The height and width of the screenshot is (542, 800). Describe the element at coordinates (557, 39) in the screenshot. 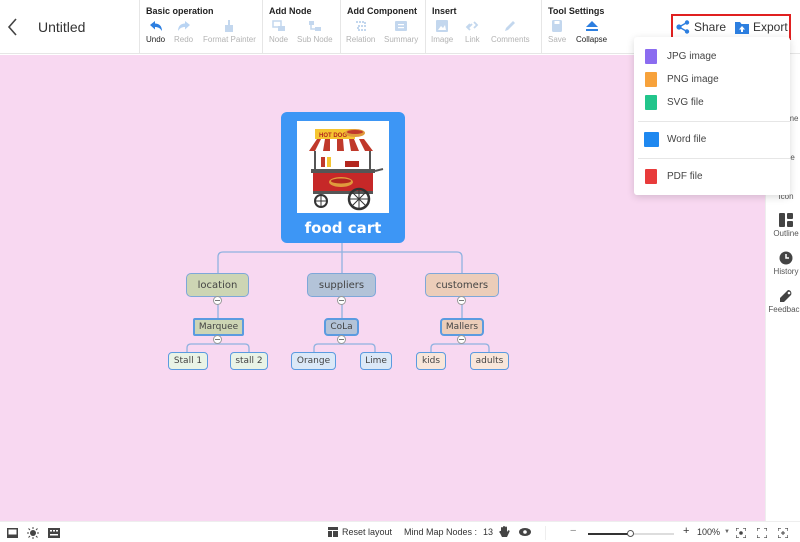

I see `tool-label: Save` at that location.